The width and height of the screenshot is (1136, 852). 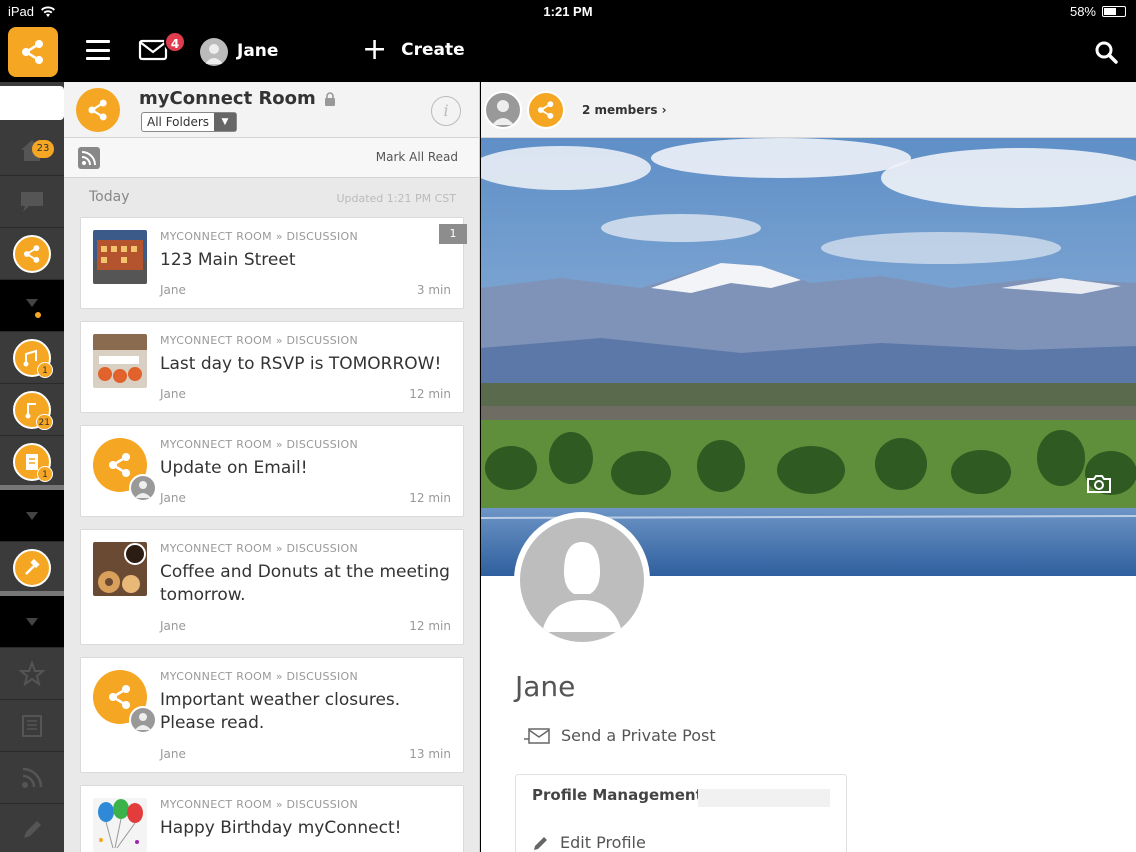 I want to click on members-link: 2 members ›, so click(x=624, y=110).